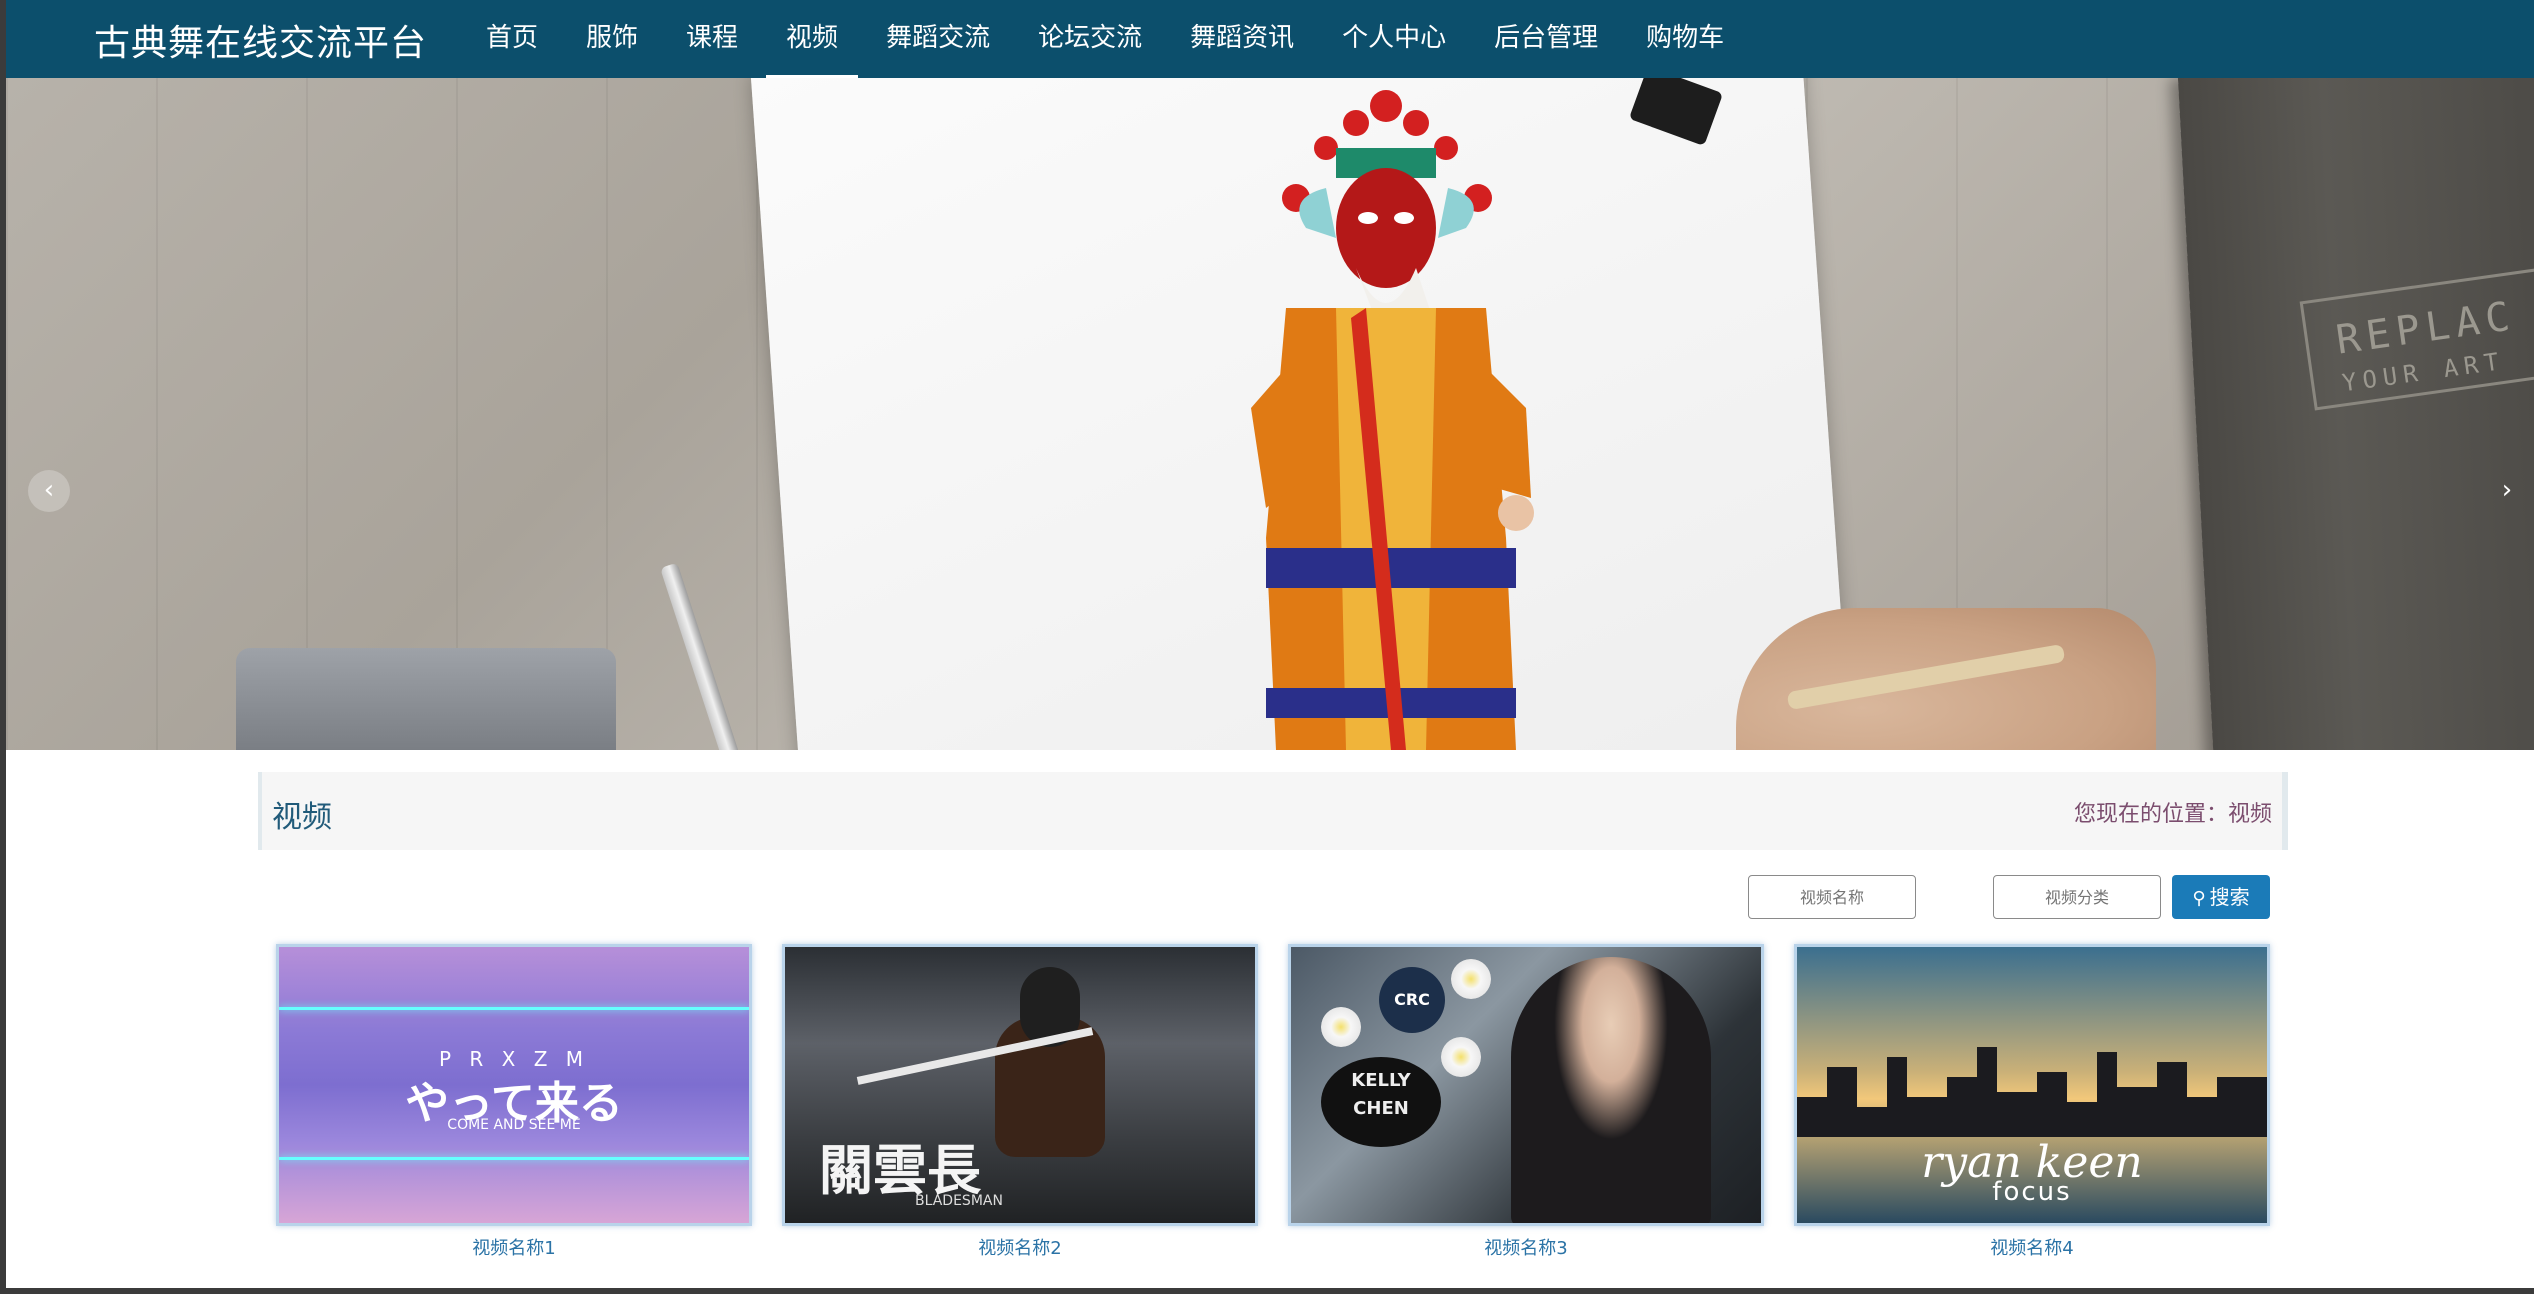 This screenshot has height=1294, width=2534. Describe the element at coordinates (2032, 1192) in the screenshot. I see `thumb-text: focus` at that location.